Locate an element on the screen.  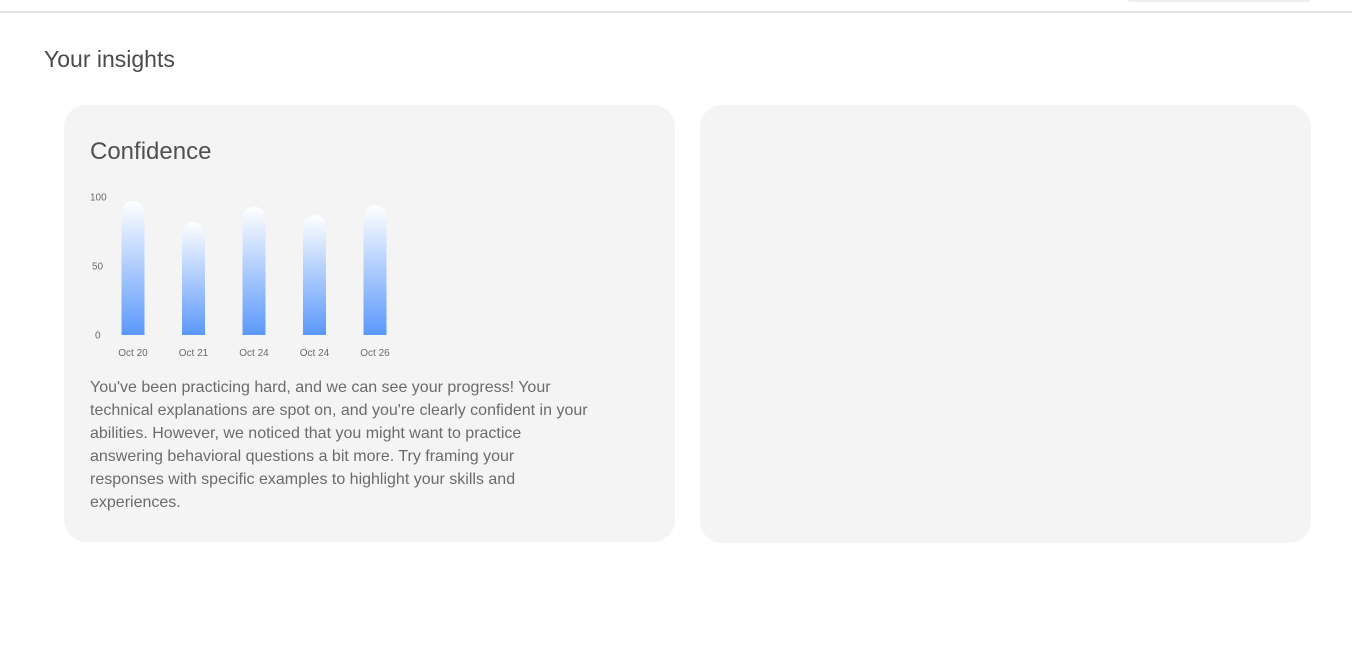
y-tick-label: 50 is located at coordinates (98, 267).